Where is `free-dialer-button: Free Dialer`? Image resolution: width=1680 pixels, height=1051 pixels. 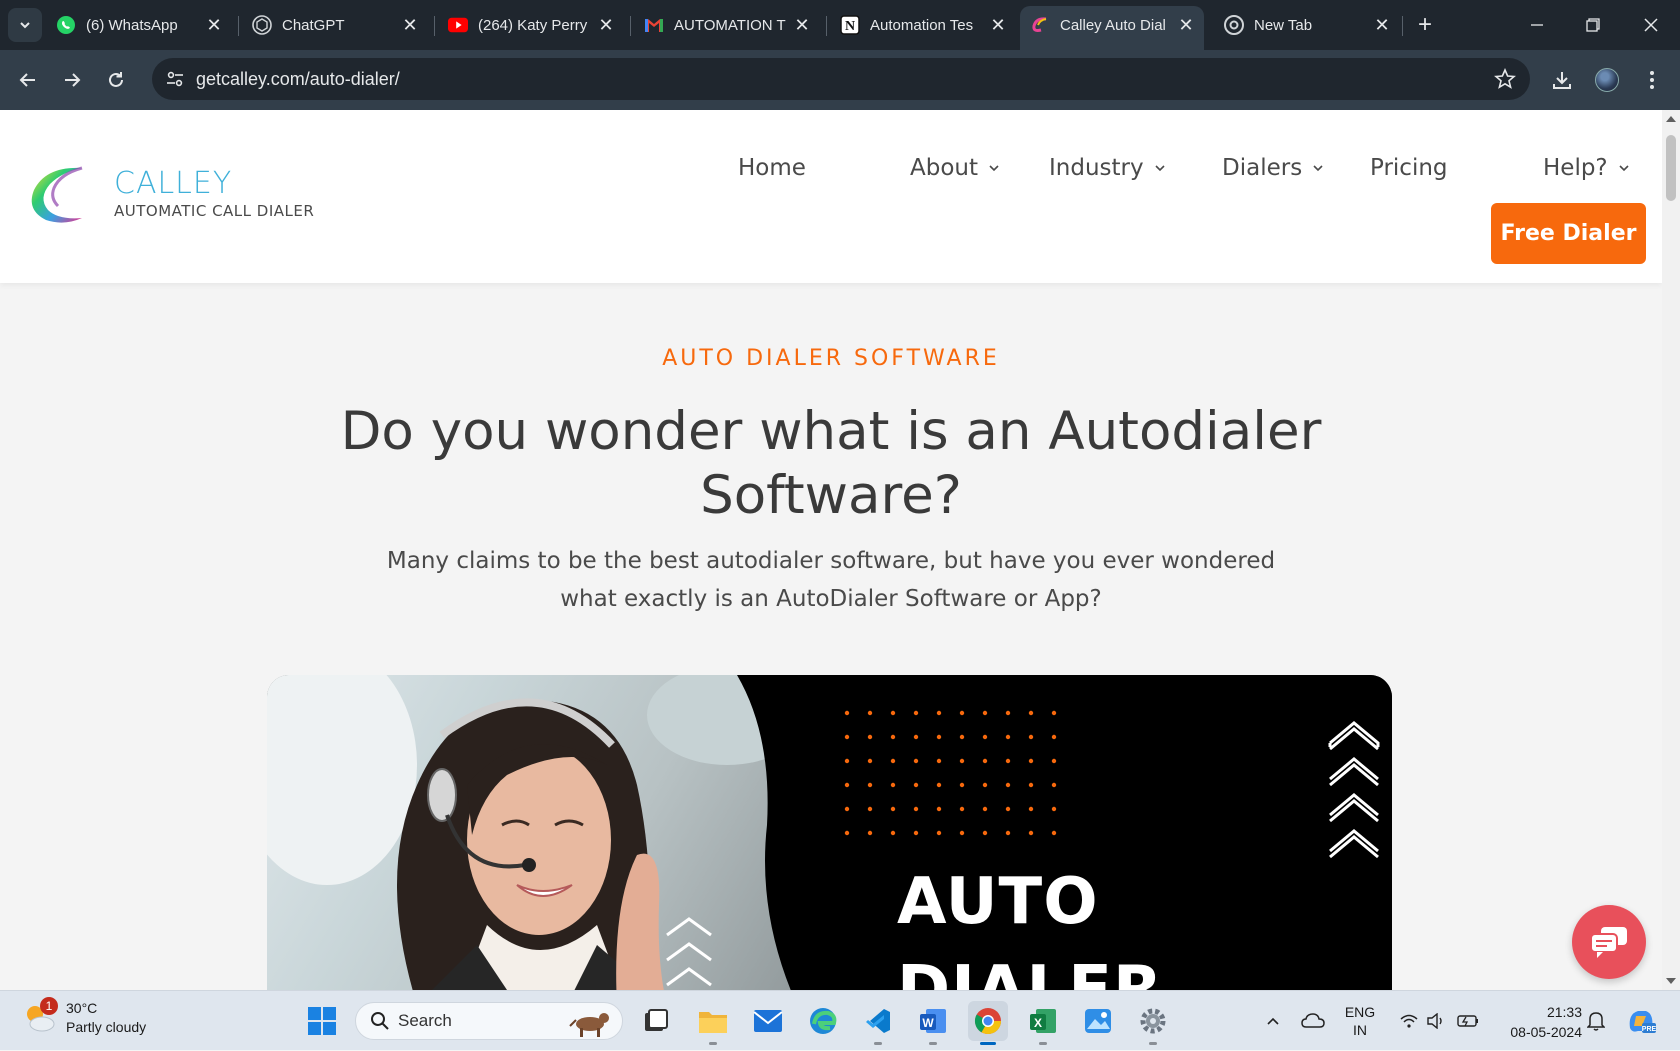
free-dialer-button: Free Dialer is located at coordinates (1568, 233).